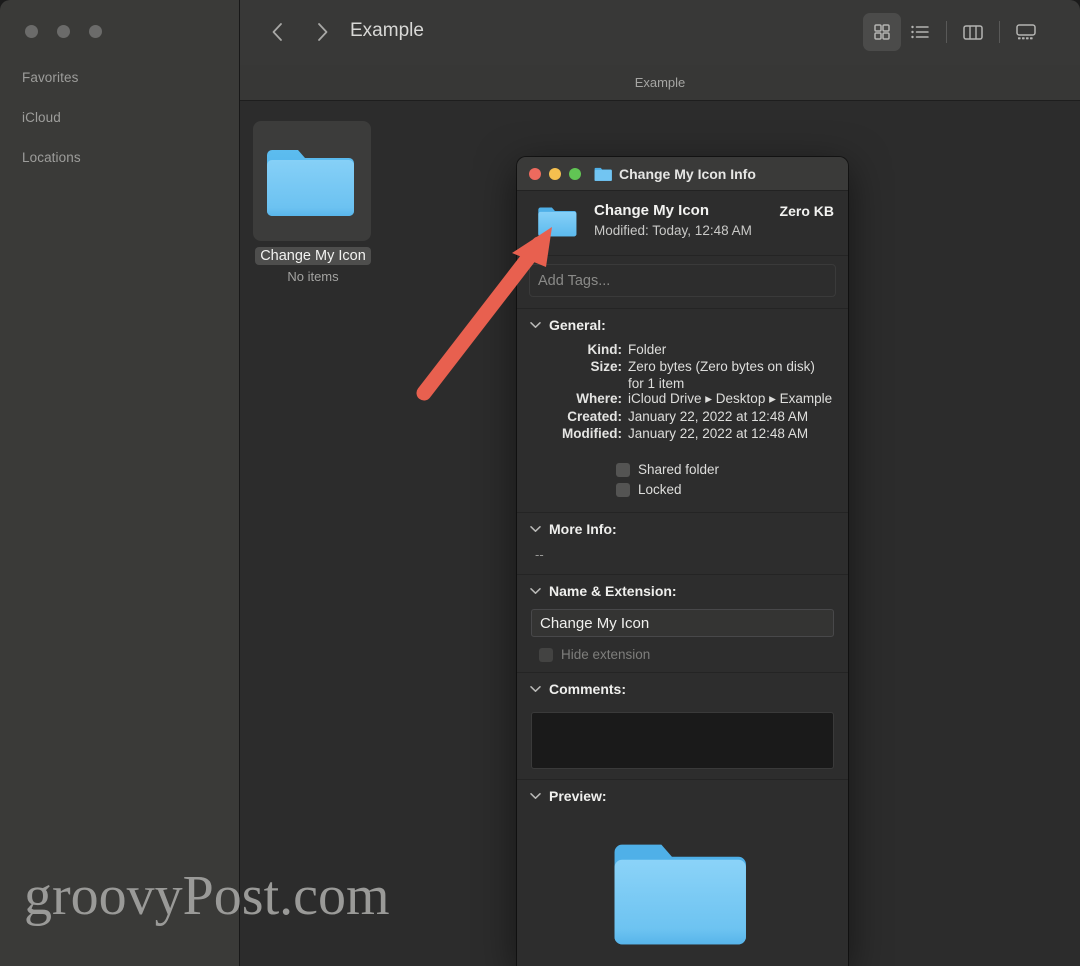 The width and height of the screenshot is (1080, 966). I want to click on info-section-more-info-title: More Info:, so click(583, 529).